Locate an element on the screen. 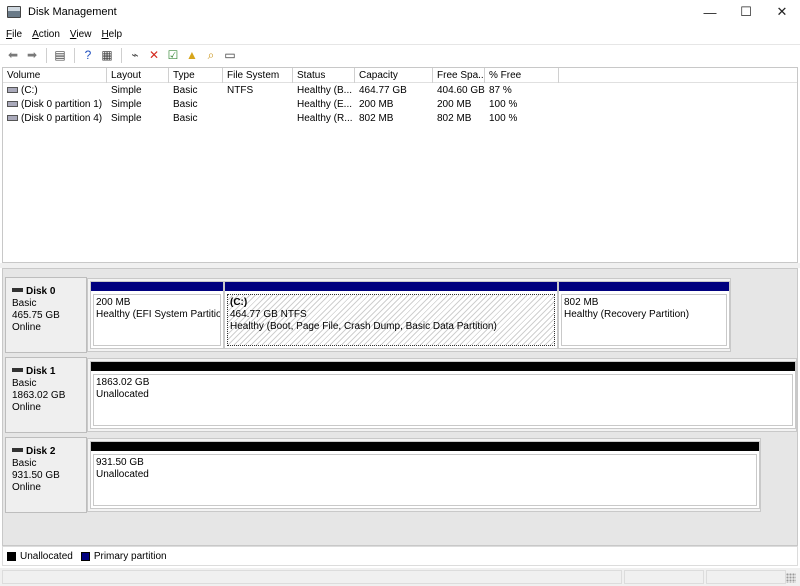  table-cell: 802 MB is located at coordinates (394, 119).